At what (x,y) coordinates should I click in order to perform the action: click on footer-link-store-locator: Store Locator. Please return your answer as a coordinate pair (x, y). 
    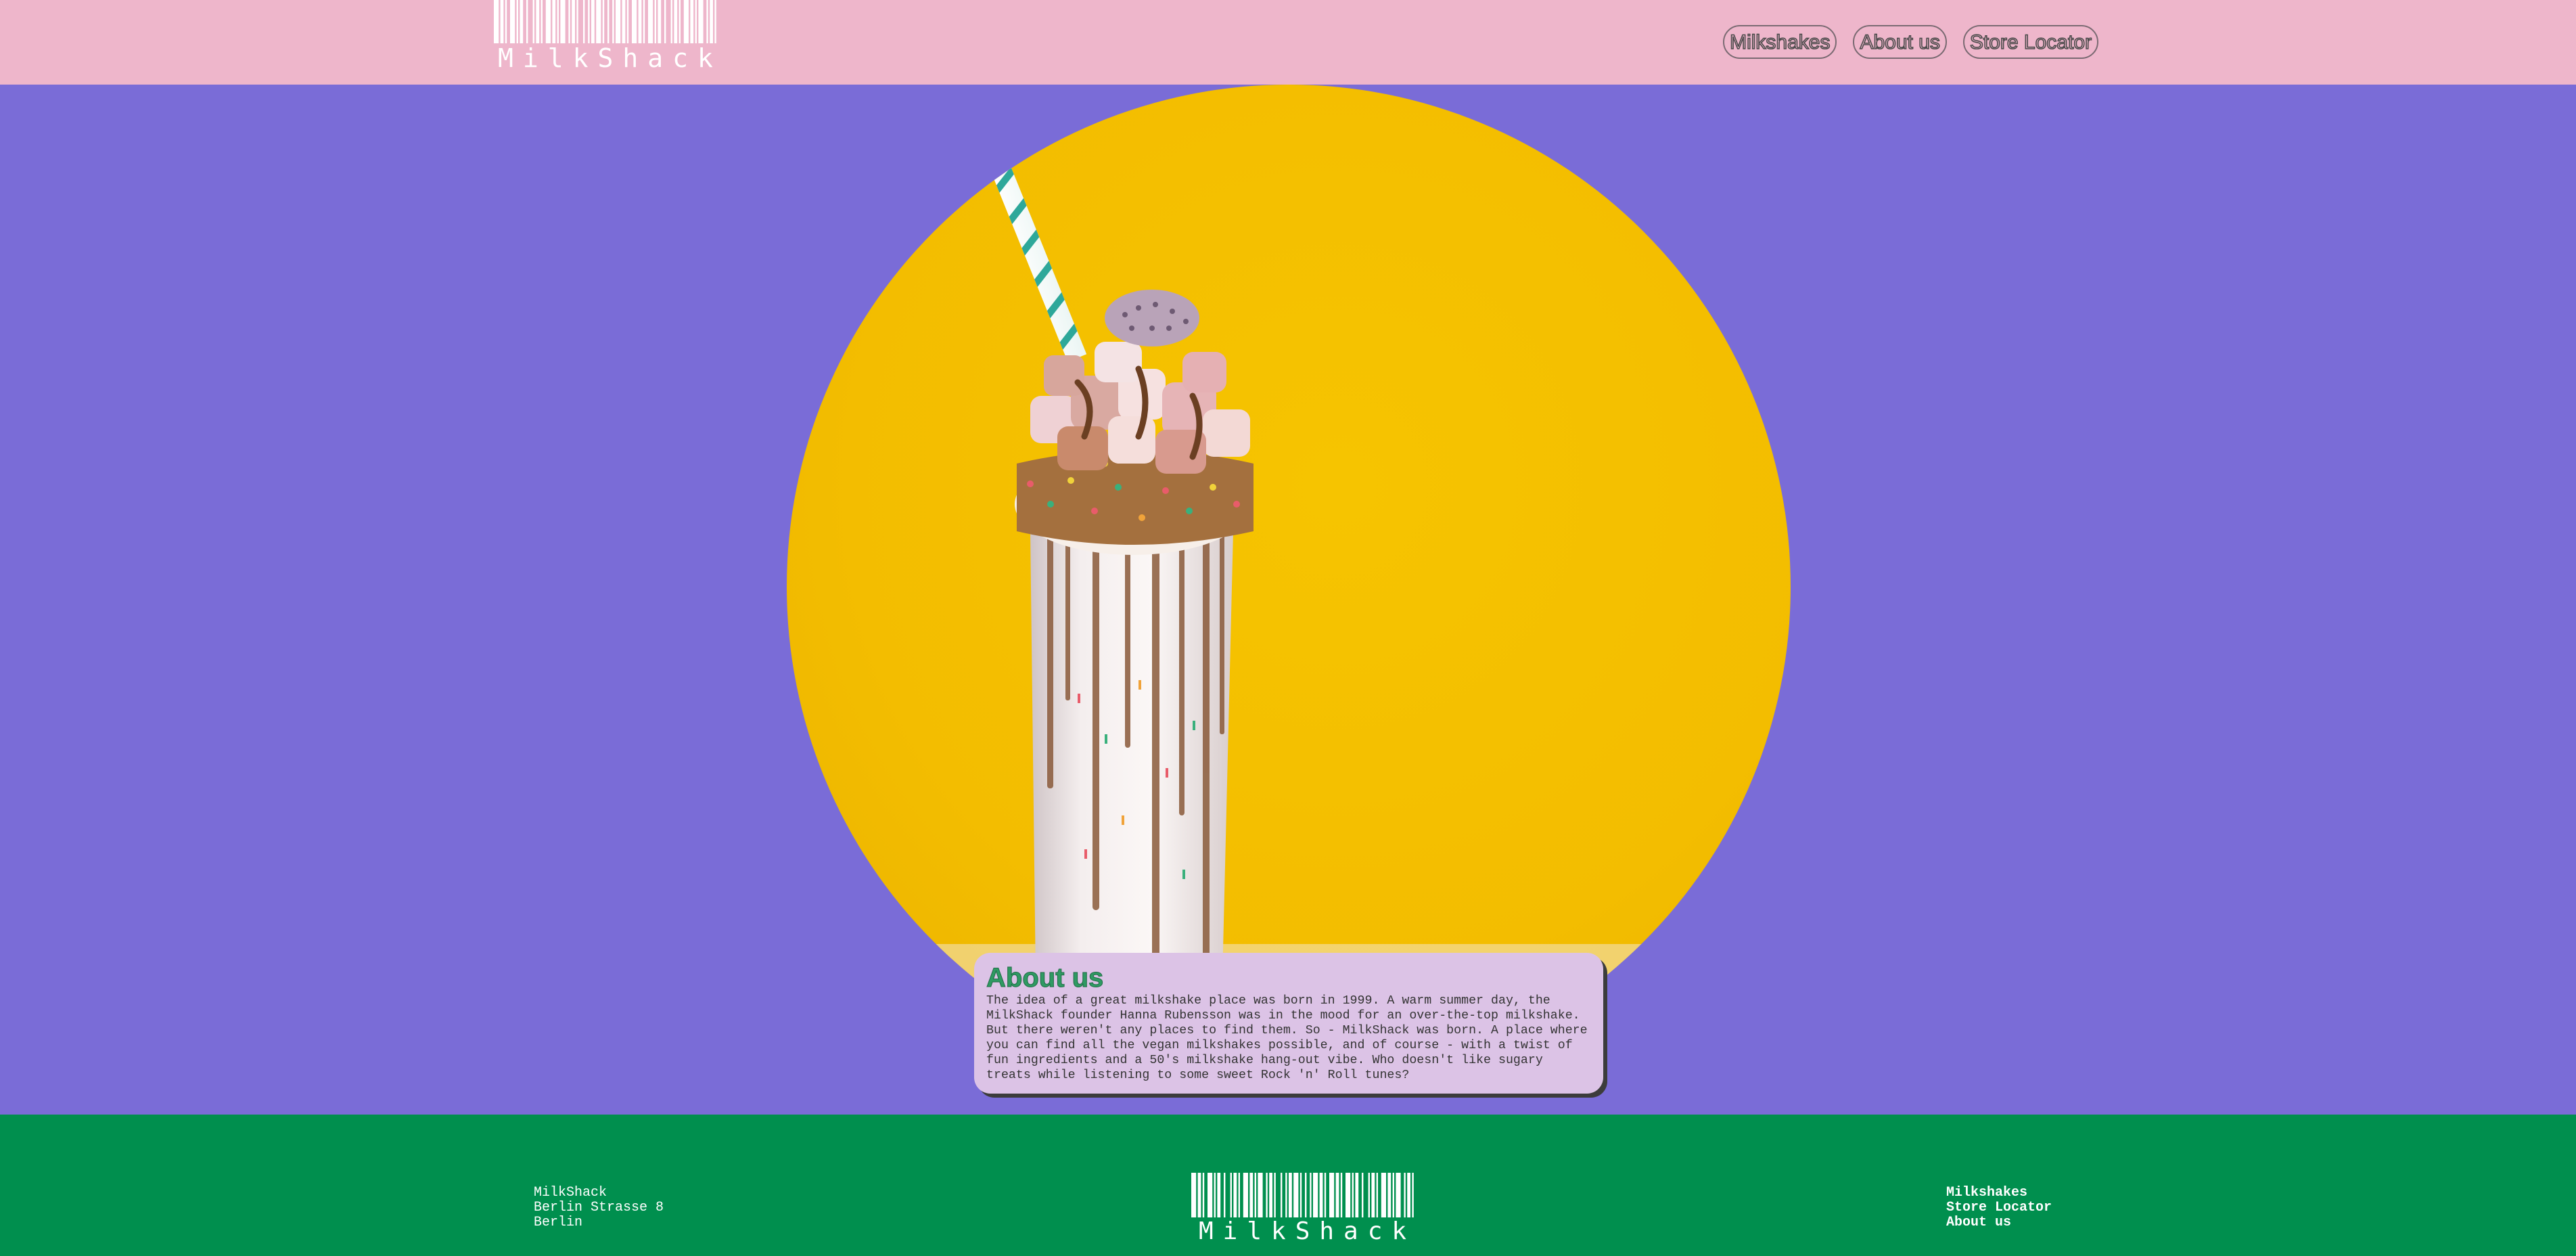
    Looking at the image, I should click on (1999, 1208).